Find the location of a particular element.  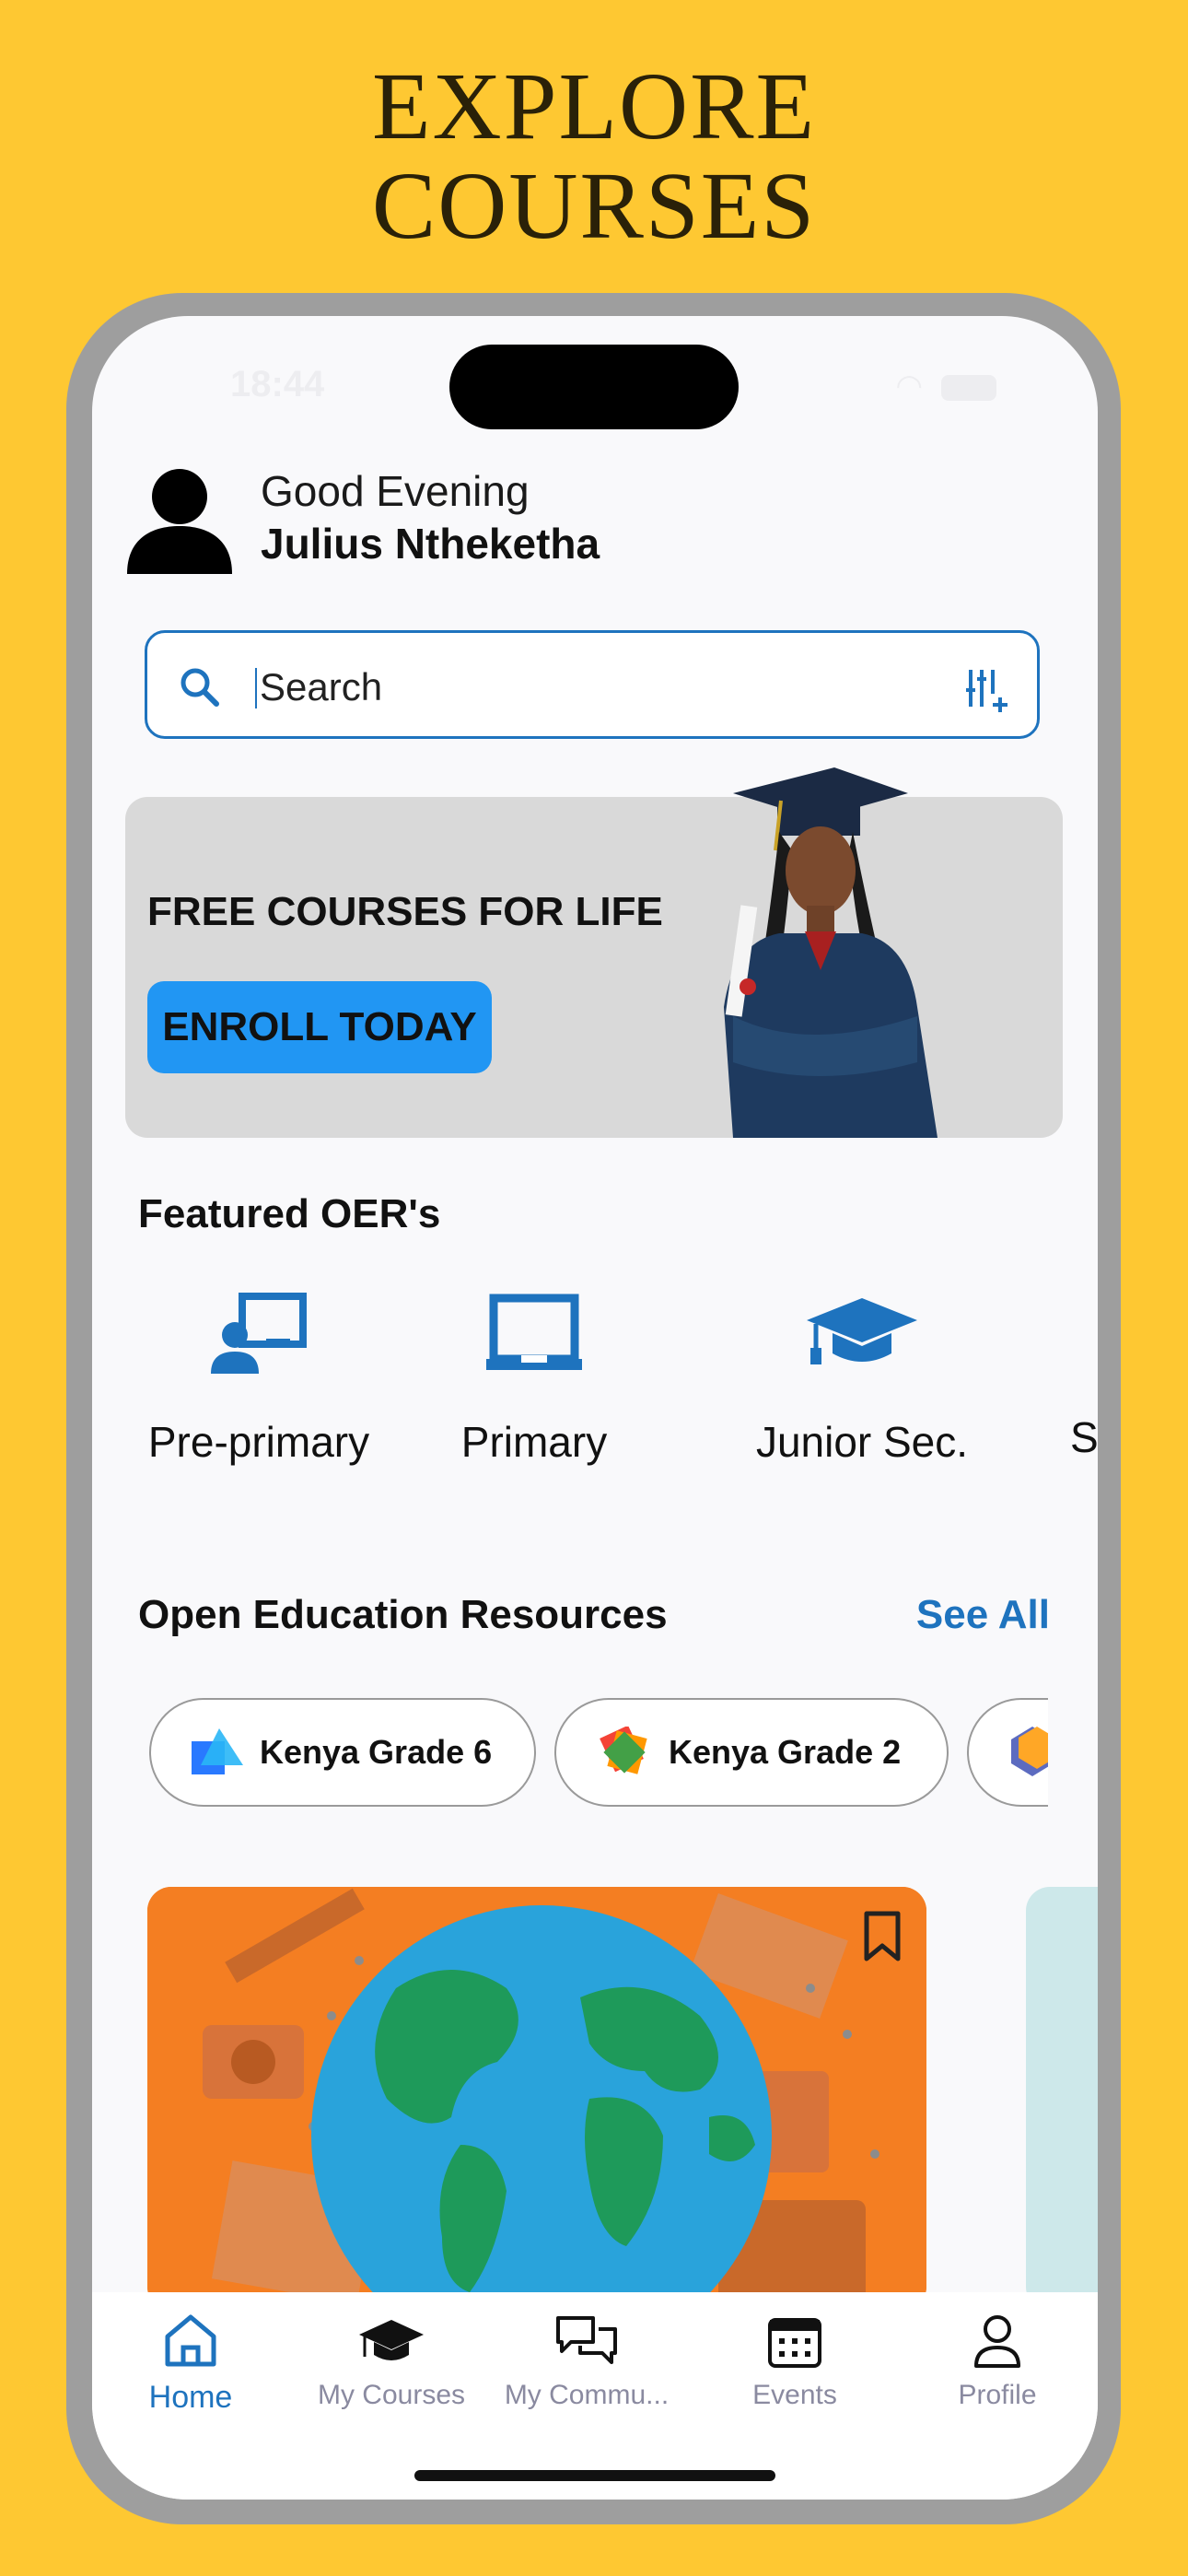

greeting-text: Good Evening is located at coordinates (395, 491).